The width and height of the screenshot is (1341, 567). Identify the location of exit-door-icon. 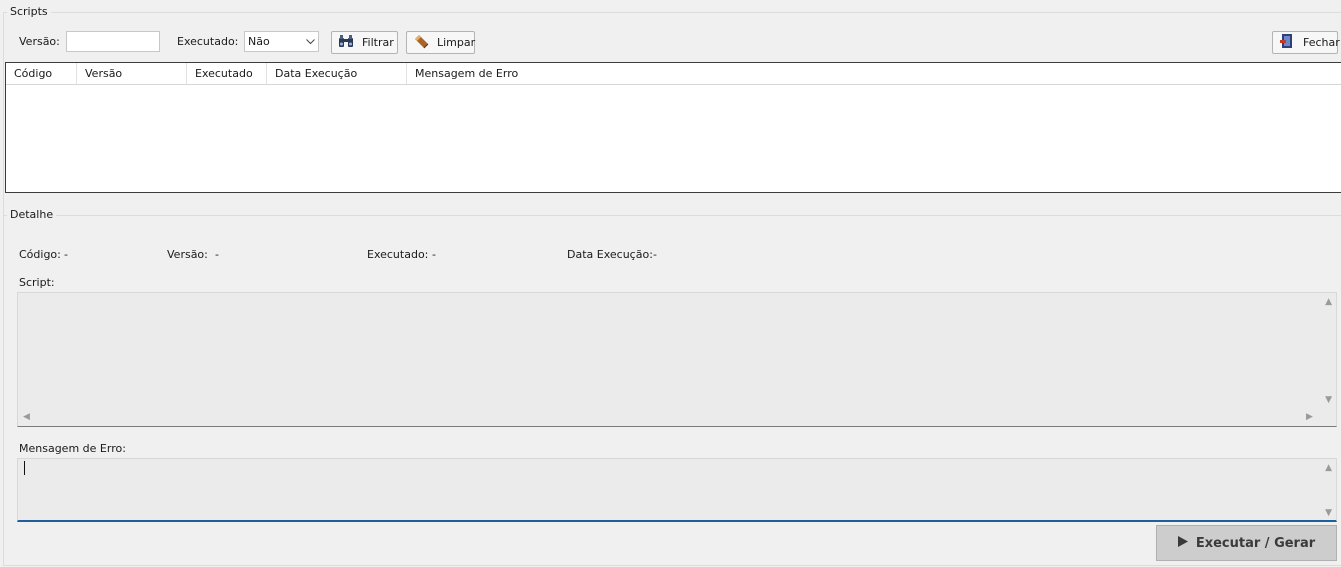
(1287, 42).